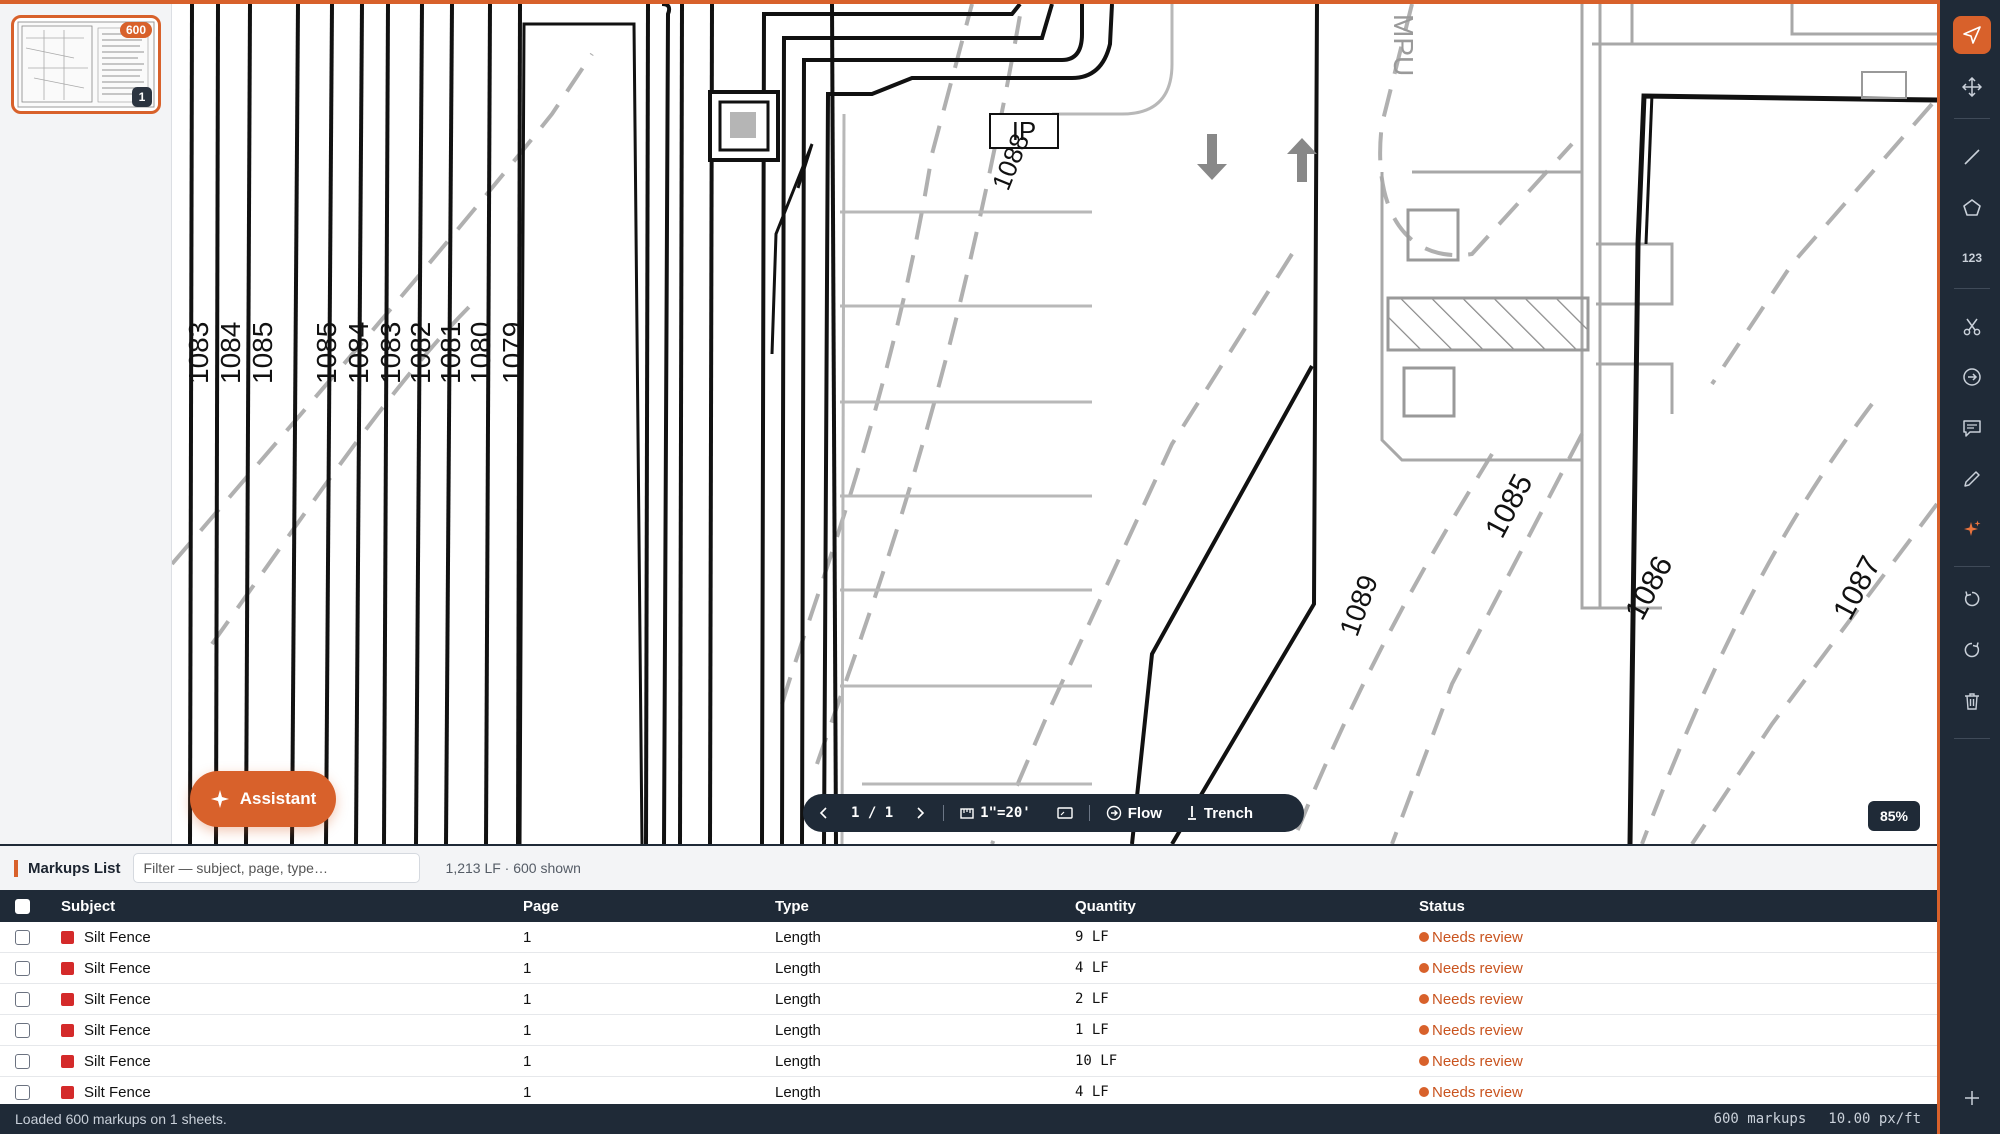  Describe the element at coordinates (1972, 87) in the screenshot. I see `pan-tool-button` at that location.